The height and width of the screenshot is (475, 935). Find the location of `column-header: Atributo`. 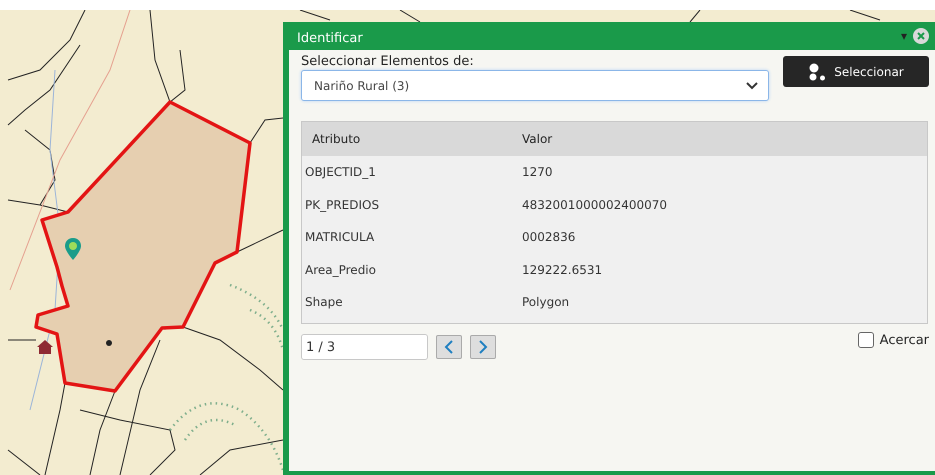

column-header: Atributo is located at coordinates (336, 139).